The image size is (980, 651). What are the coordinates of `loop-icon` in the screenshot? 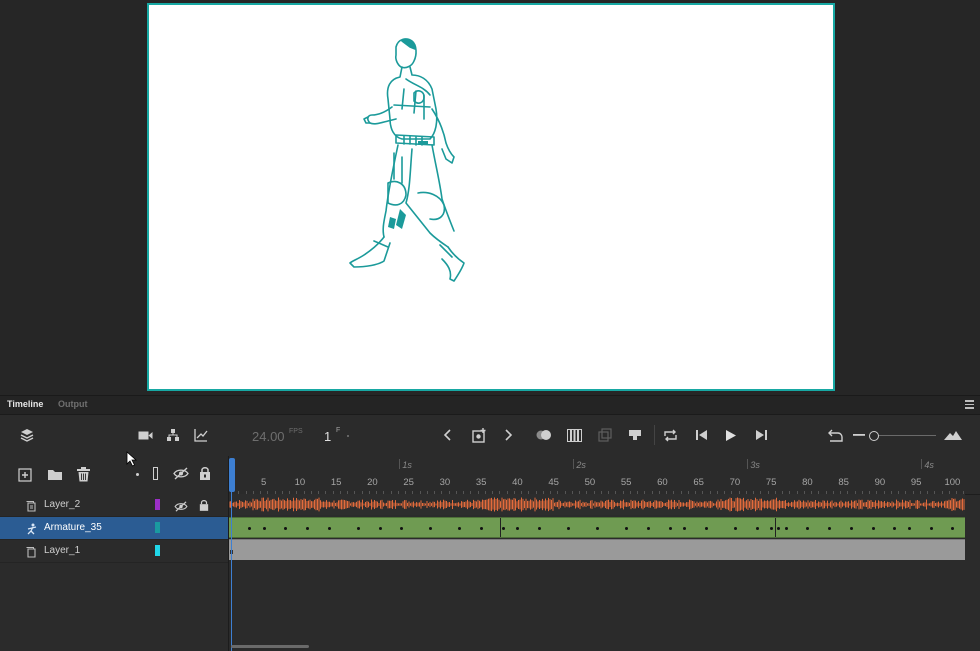 It's located at (670, 435).